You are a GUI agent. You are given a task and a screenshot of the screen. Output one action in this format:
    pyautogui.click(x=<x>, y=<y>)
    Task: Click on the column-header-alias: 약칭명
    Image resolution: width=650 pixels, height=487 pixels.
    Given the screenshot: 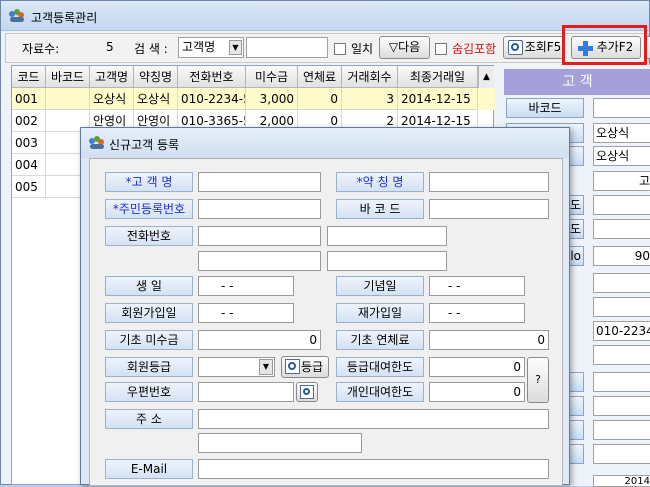 What is the action you would take?
    pyautogui.click(x=156, y=77)
    